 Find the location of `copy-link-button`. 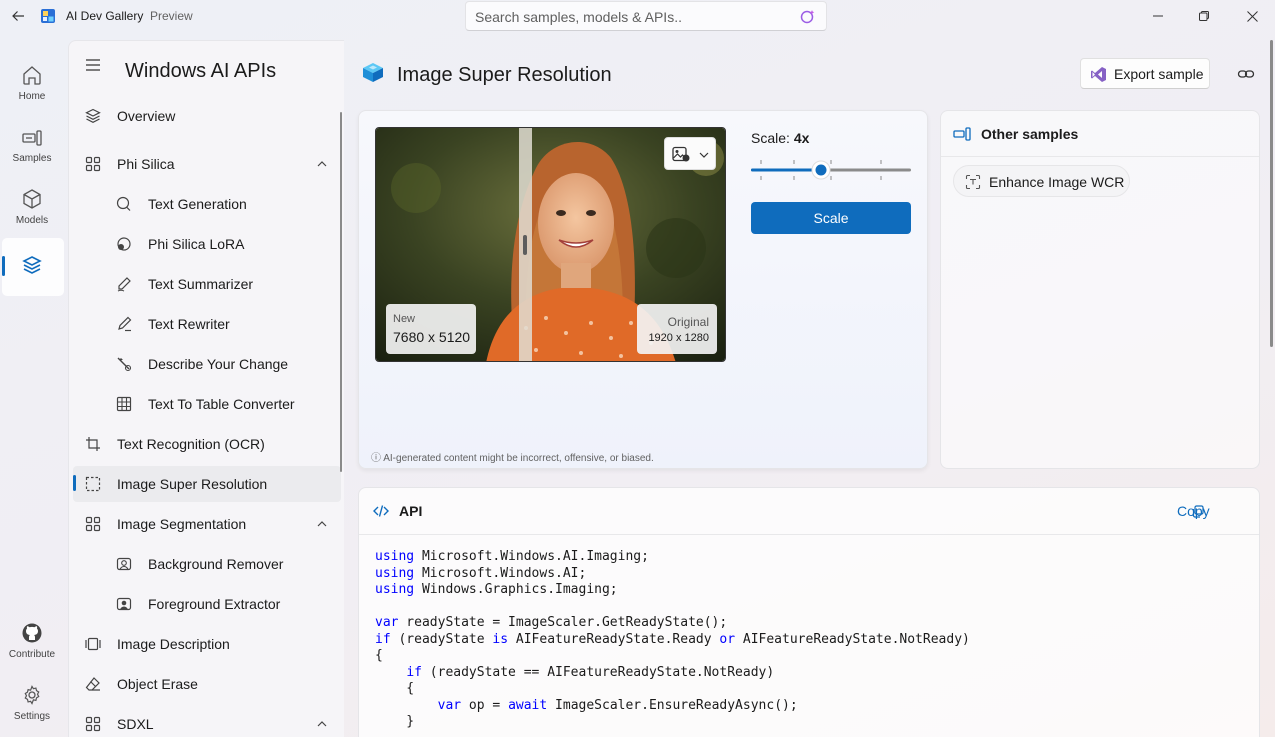

copy-link-button is located at coordinates (1246, 74).